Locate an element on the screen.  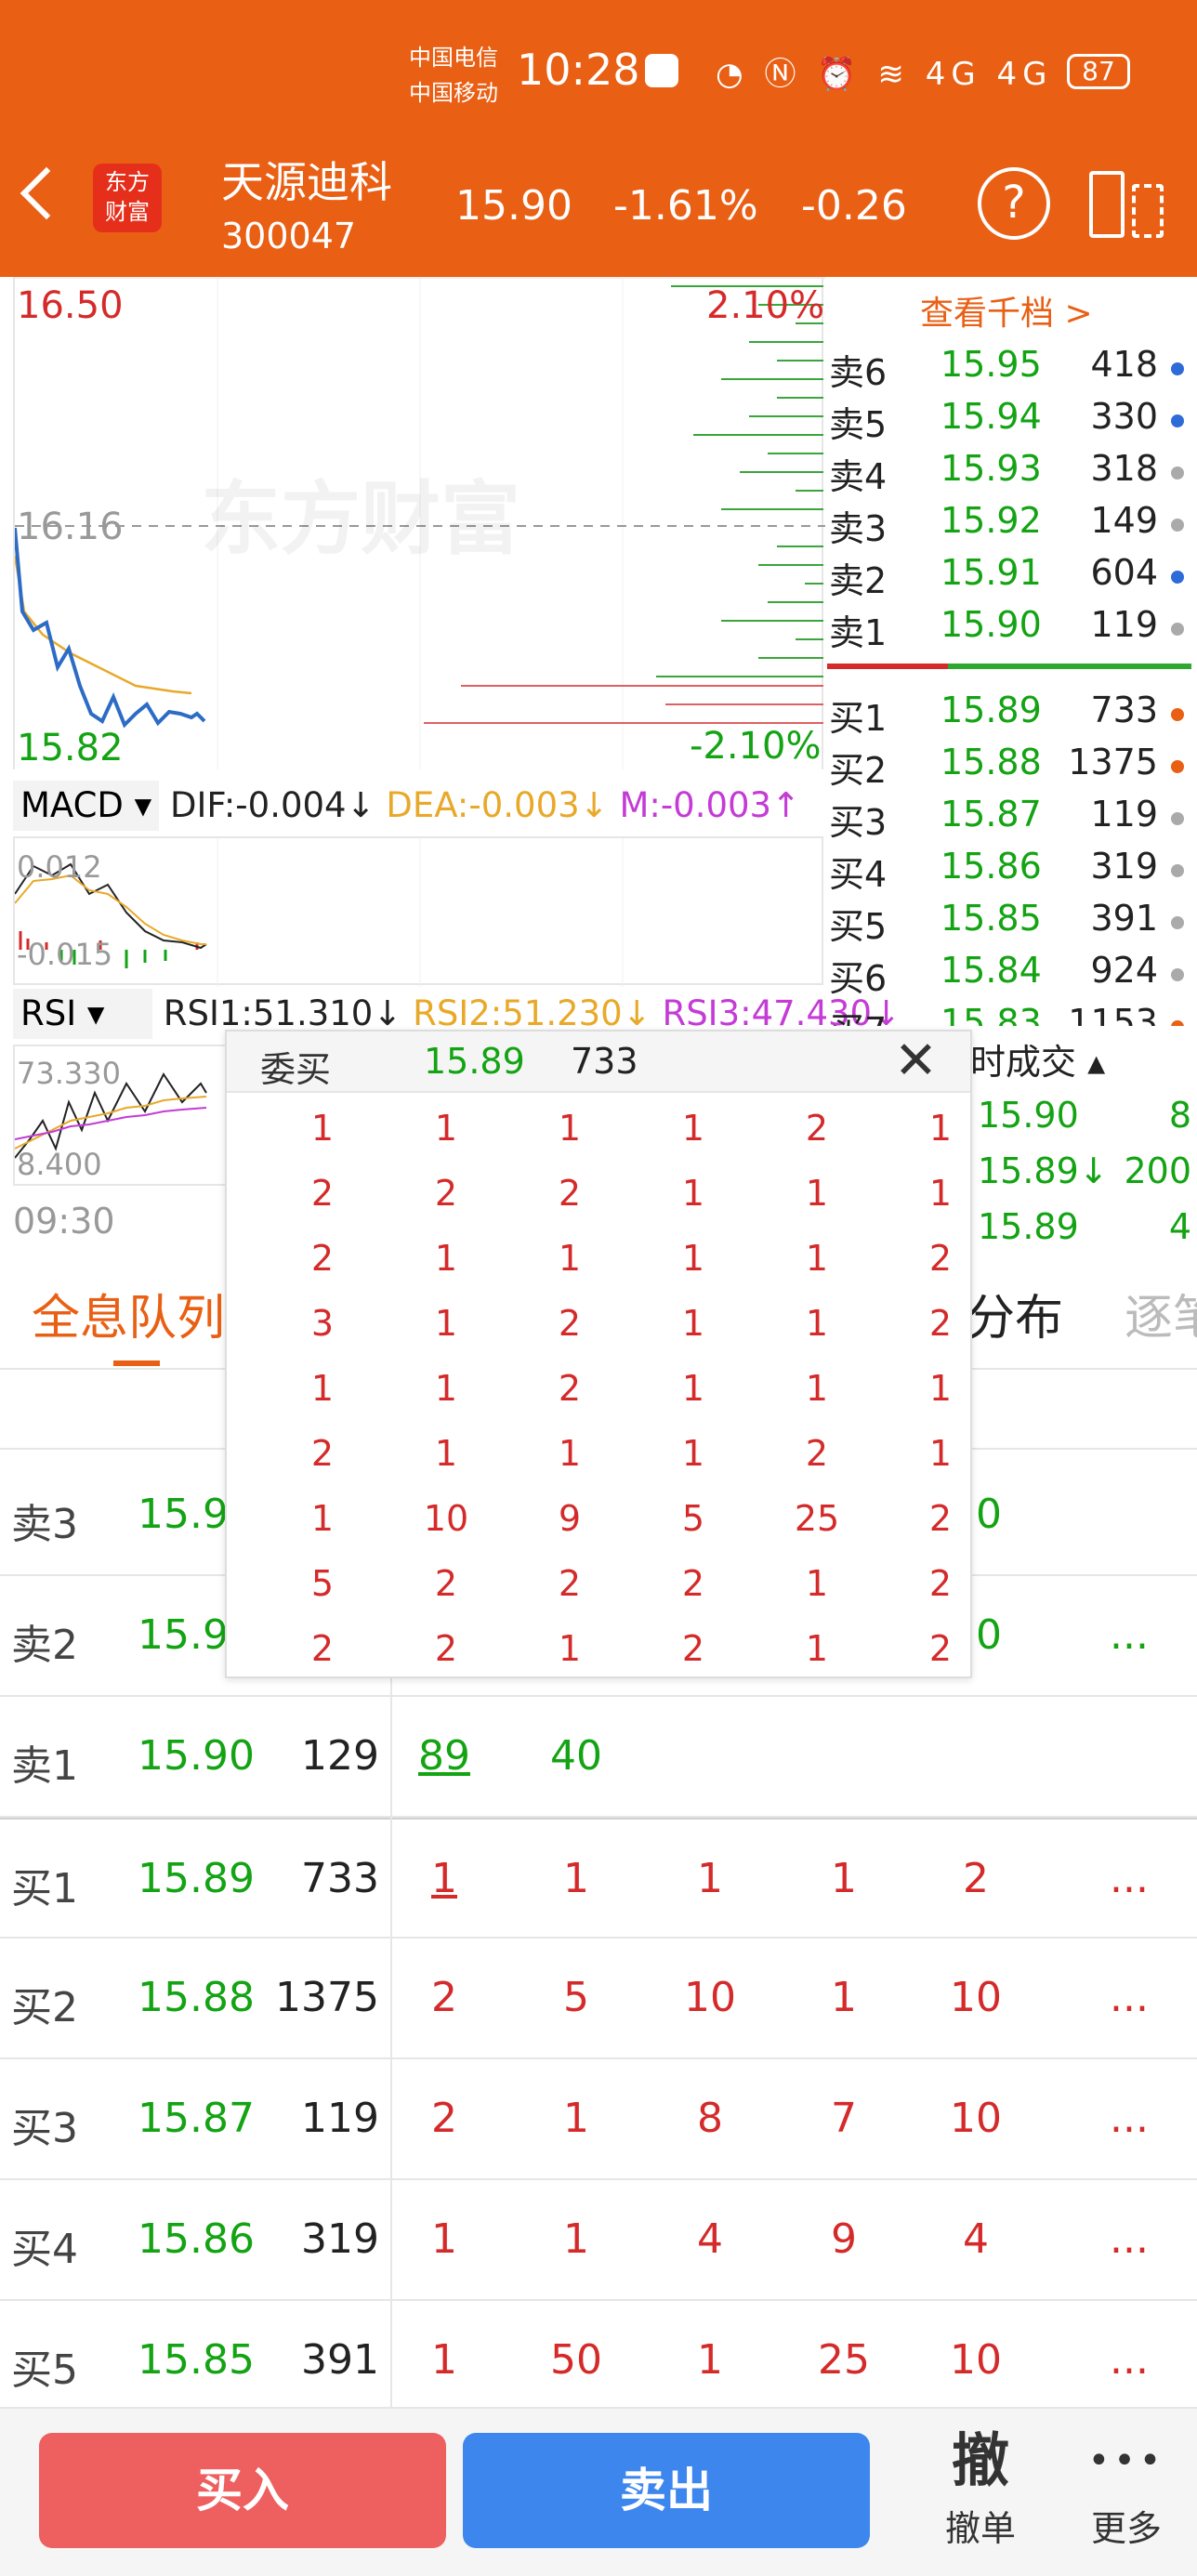
level-row: 买2 15.88 1375 is located at coordinates (1012, 763).